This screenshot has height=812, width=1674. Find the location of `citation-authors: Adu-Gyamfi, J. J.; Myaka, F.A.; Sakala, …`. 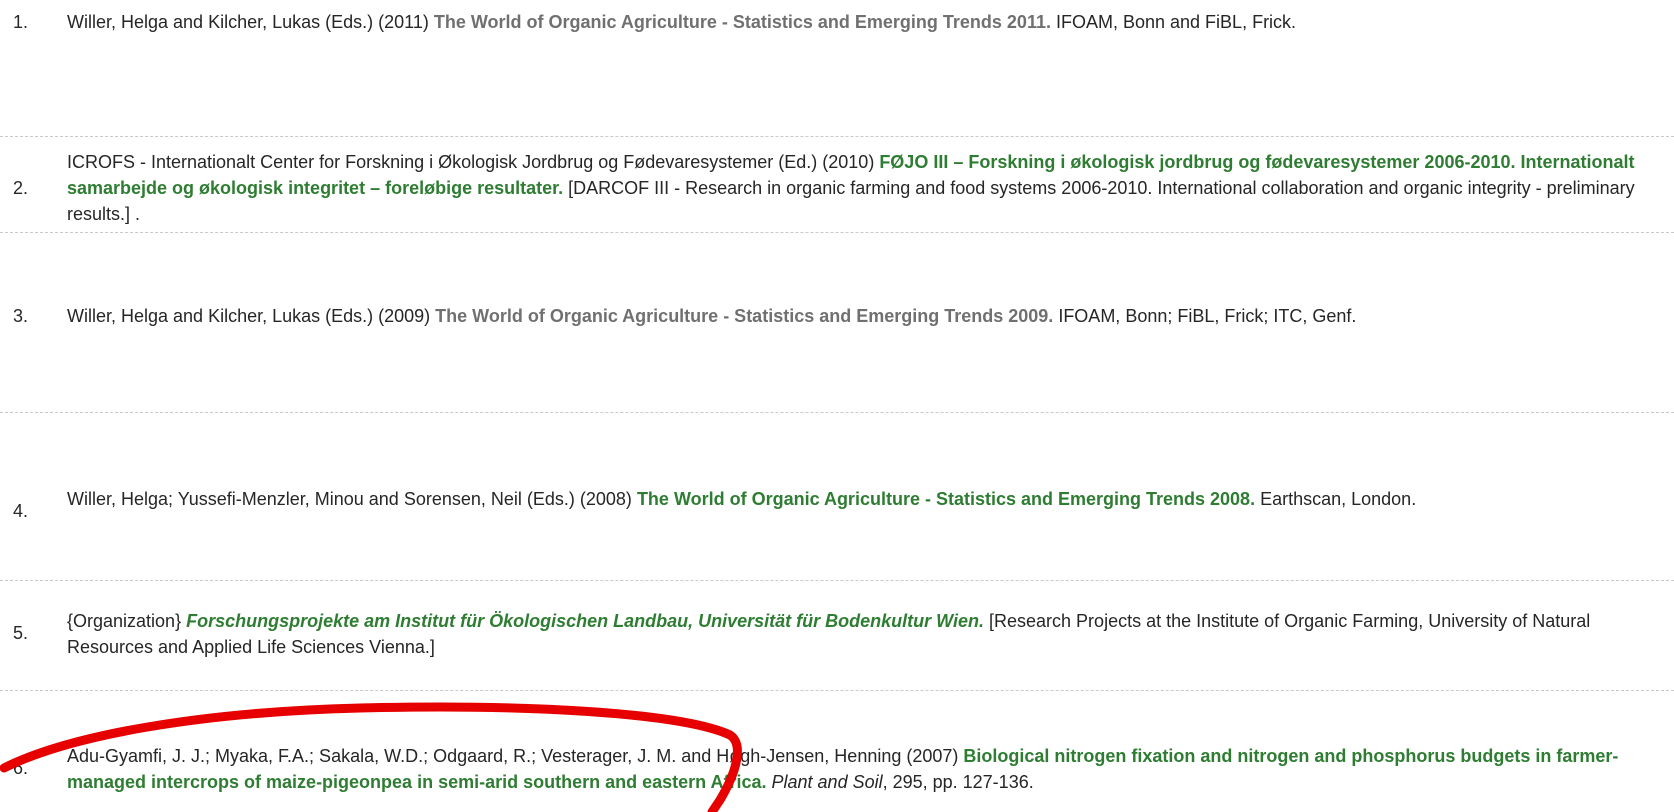

citation-authors: Adu-Gyamfi, J. J.; Myaka, F.A.; Sakala, … is located at coordinates (515, 756).